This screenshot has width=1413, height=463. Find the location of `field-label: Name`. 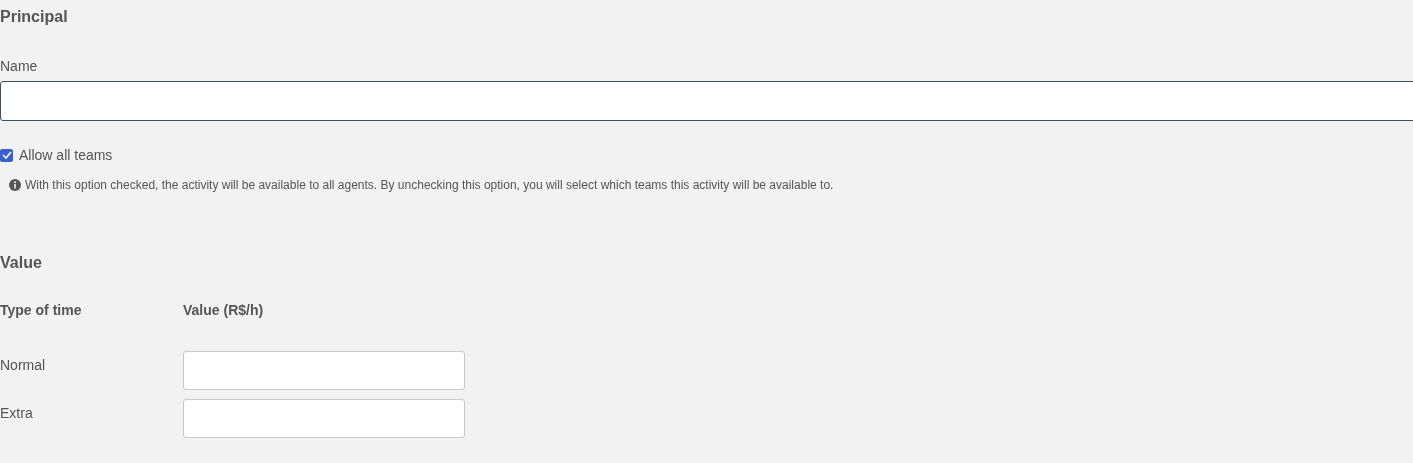

field-label: Name is located at coordinates (19, 66).